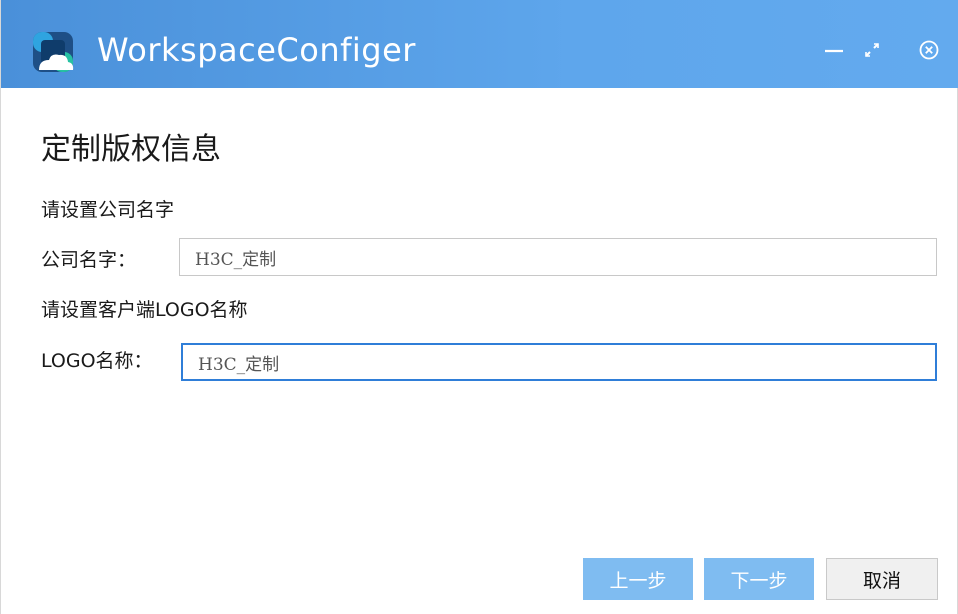 The image size is (958, 614). I want to click on logo-section-label: 请设置客户端LOGO名称, so click(144, 310).